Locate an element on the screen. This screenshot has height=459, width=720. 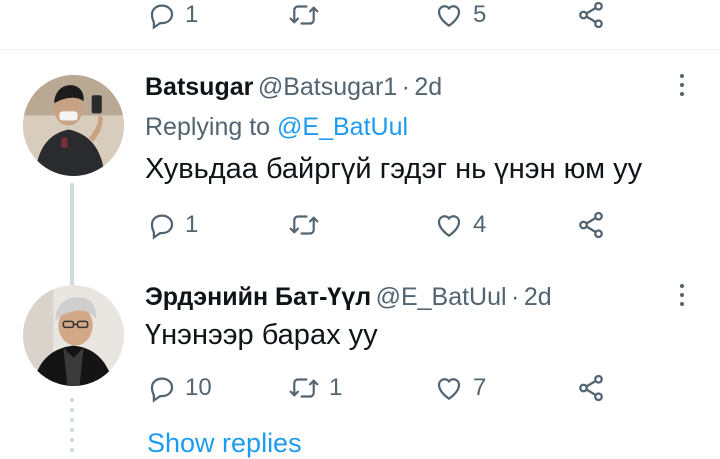
replying-to: Replying to @E_BatUul is located at coordinates (276, 127).